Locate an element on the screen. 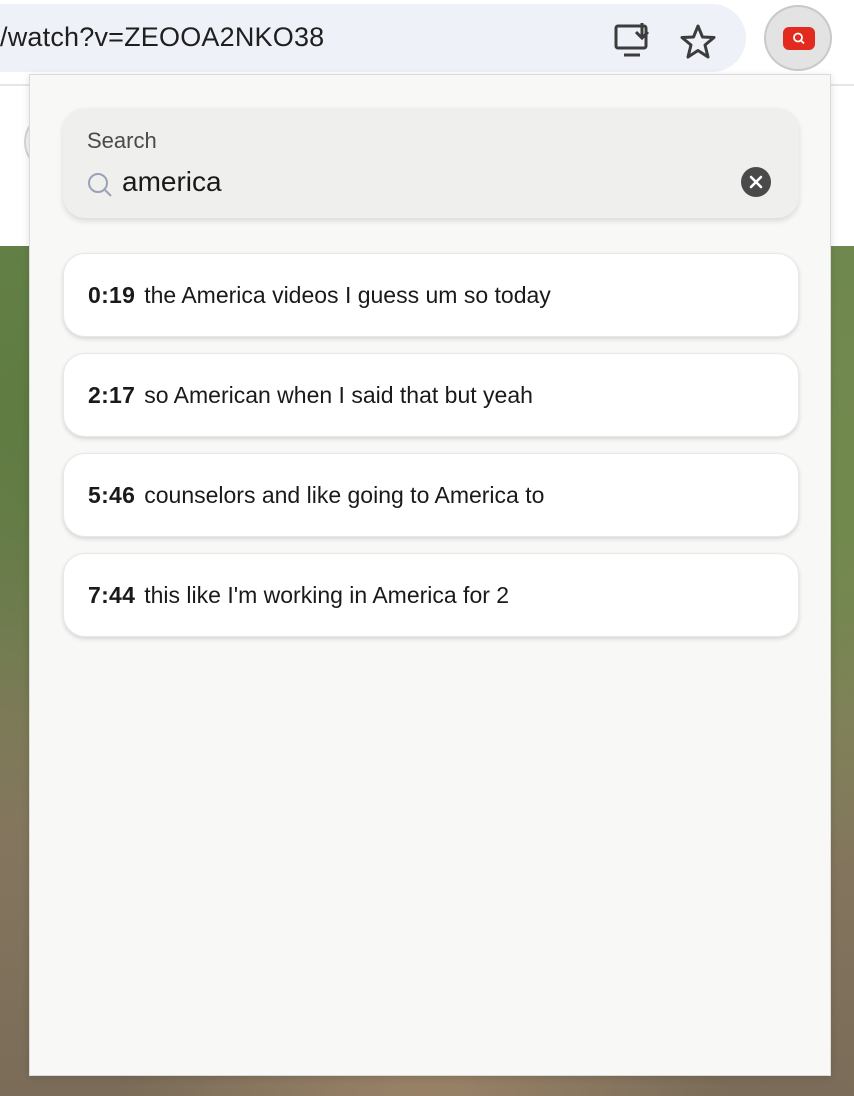 Image resolution: width=854 pixels, height=1096 pixels. result-text: so American when I said that but yeah is located at coordinates (338, 394).